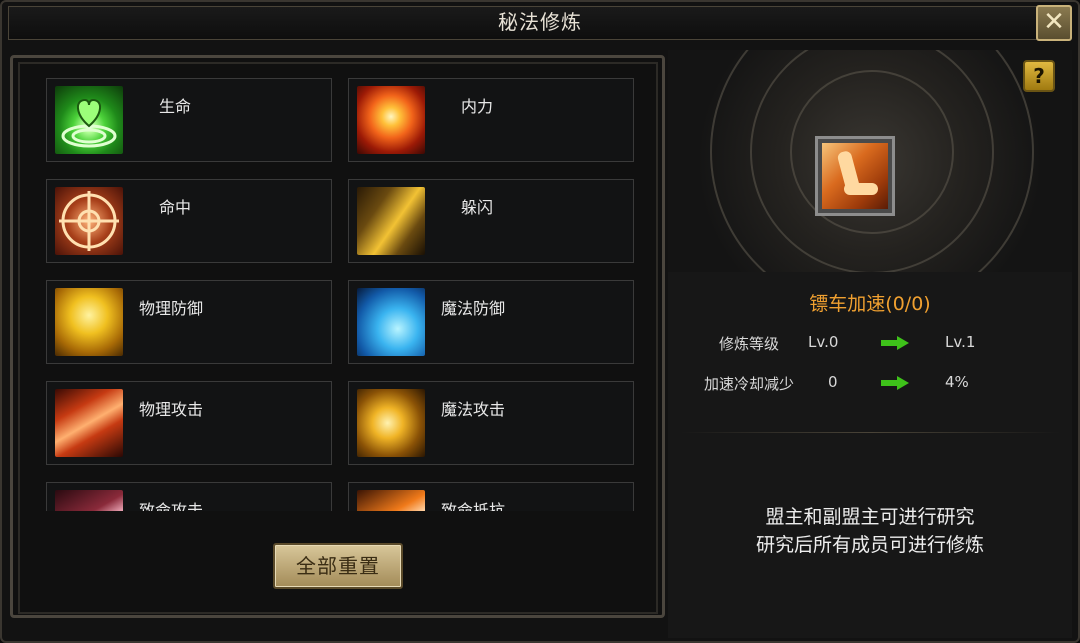 The image size is (1080, 643). What do you see at coordinates (957, 382) in the screenshot?
I see `stat-next-cooldown: 4%` at bounding box center [957, 382].